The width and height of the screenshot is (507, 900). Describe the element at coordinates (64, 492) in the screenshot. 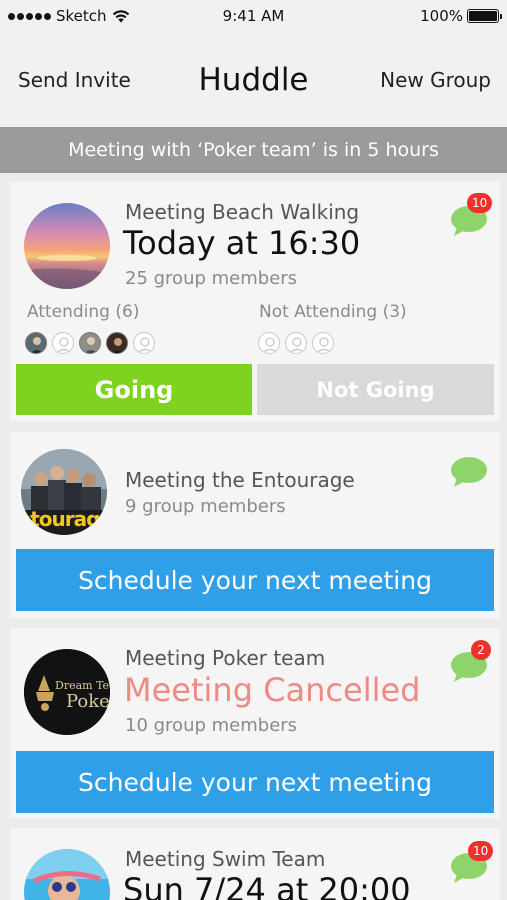

I see `entourage-avatar: ntourag` at that location.